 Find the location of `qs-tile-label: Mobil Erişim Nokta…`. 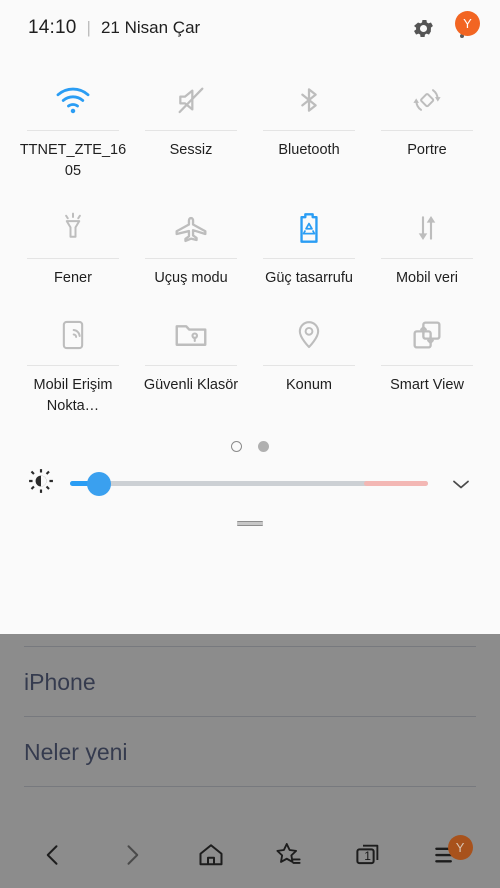

qs-tile-label: Mobil Erişim Nokta… is located at coordinates (73, 396).